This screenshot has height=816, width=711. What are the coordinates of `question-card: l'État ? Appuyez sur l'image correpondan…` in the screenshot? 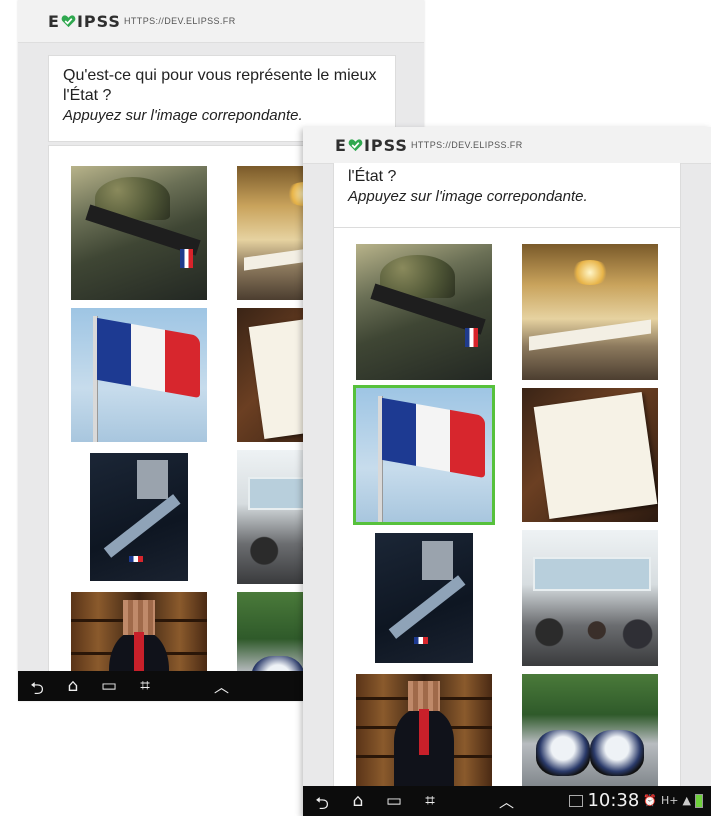 It's located at (507, 198).